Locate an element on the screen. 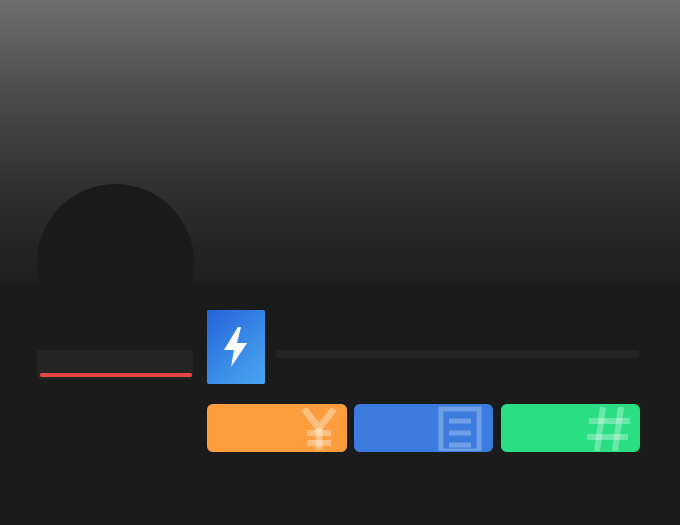 The width and height of the screenshot is (680, 525). hashtag-icon is located at coordinates (609, 428).